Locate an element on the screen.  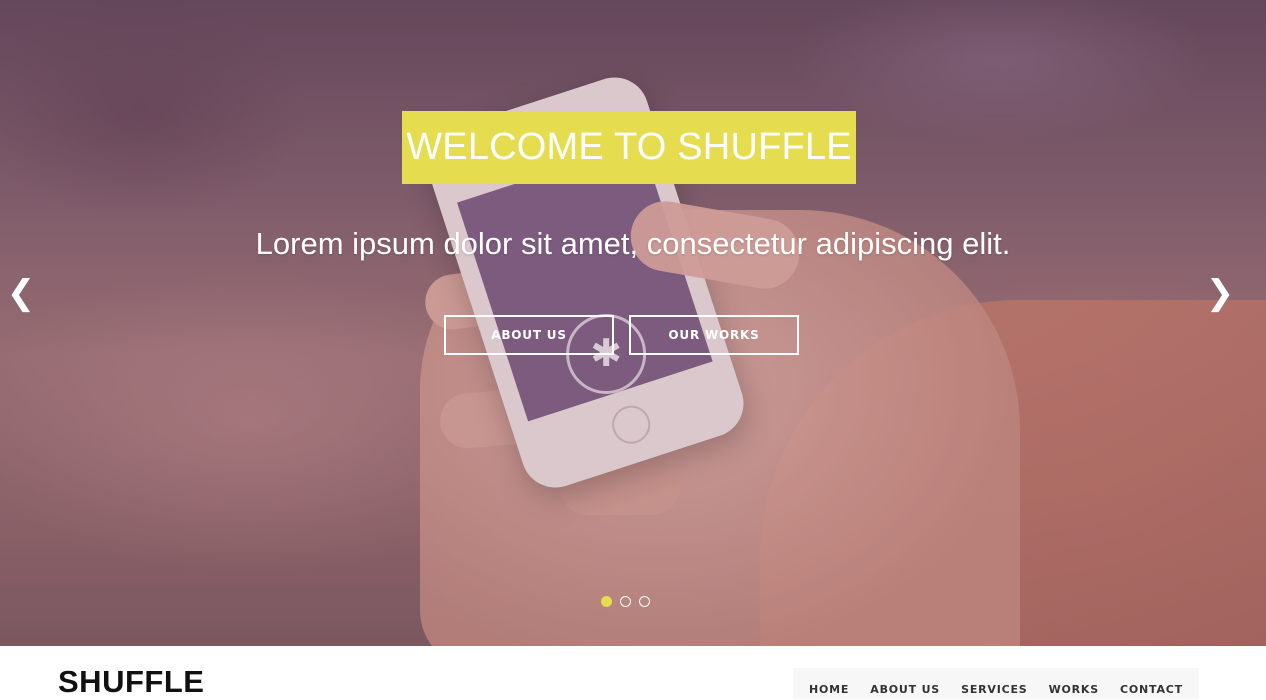
nav-item-services: SERVICES is located at coordinates (994, 690).